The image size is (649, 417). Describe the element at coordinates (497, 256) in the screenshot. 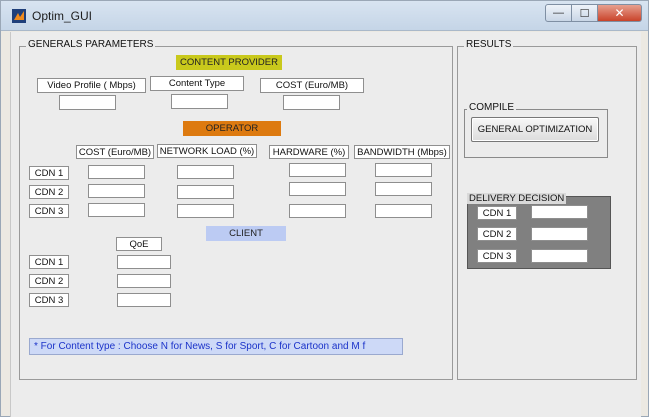

I see `delivery-row-label-cdn3: CDN 3` at that location.